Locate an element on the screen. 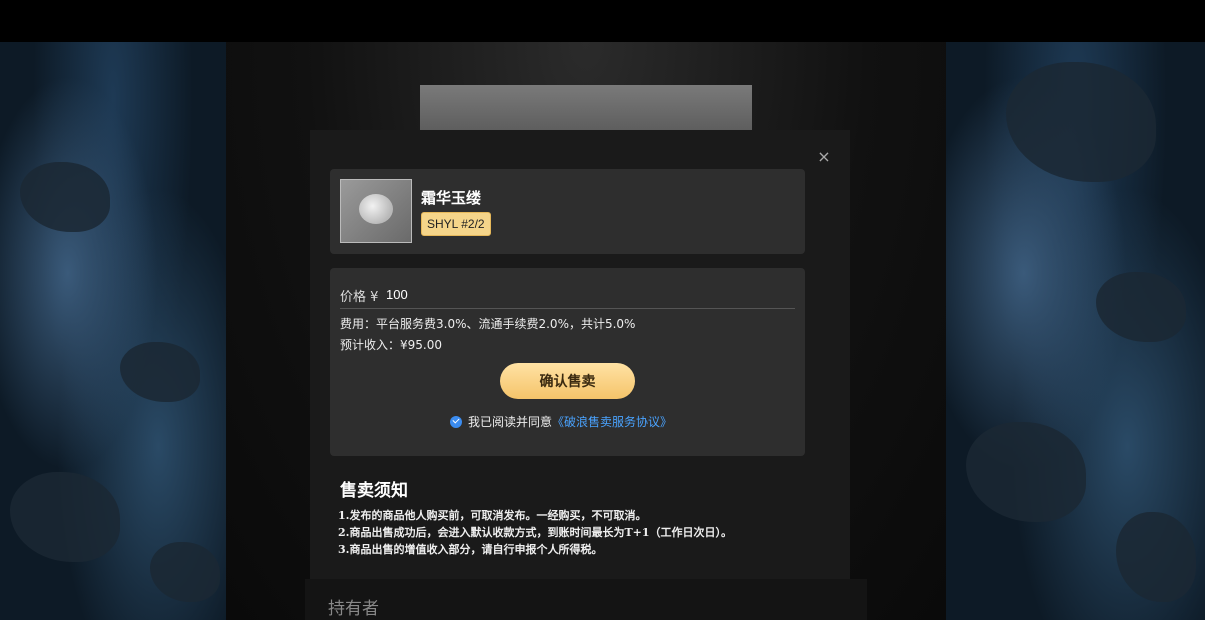 This screenshot has width=1205, height=620. expected-income: 预计收入：¥95.00 is located at coordinates (391, 345).